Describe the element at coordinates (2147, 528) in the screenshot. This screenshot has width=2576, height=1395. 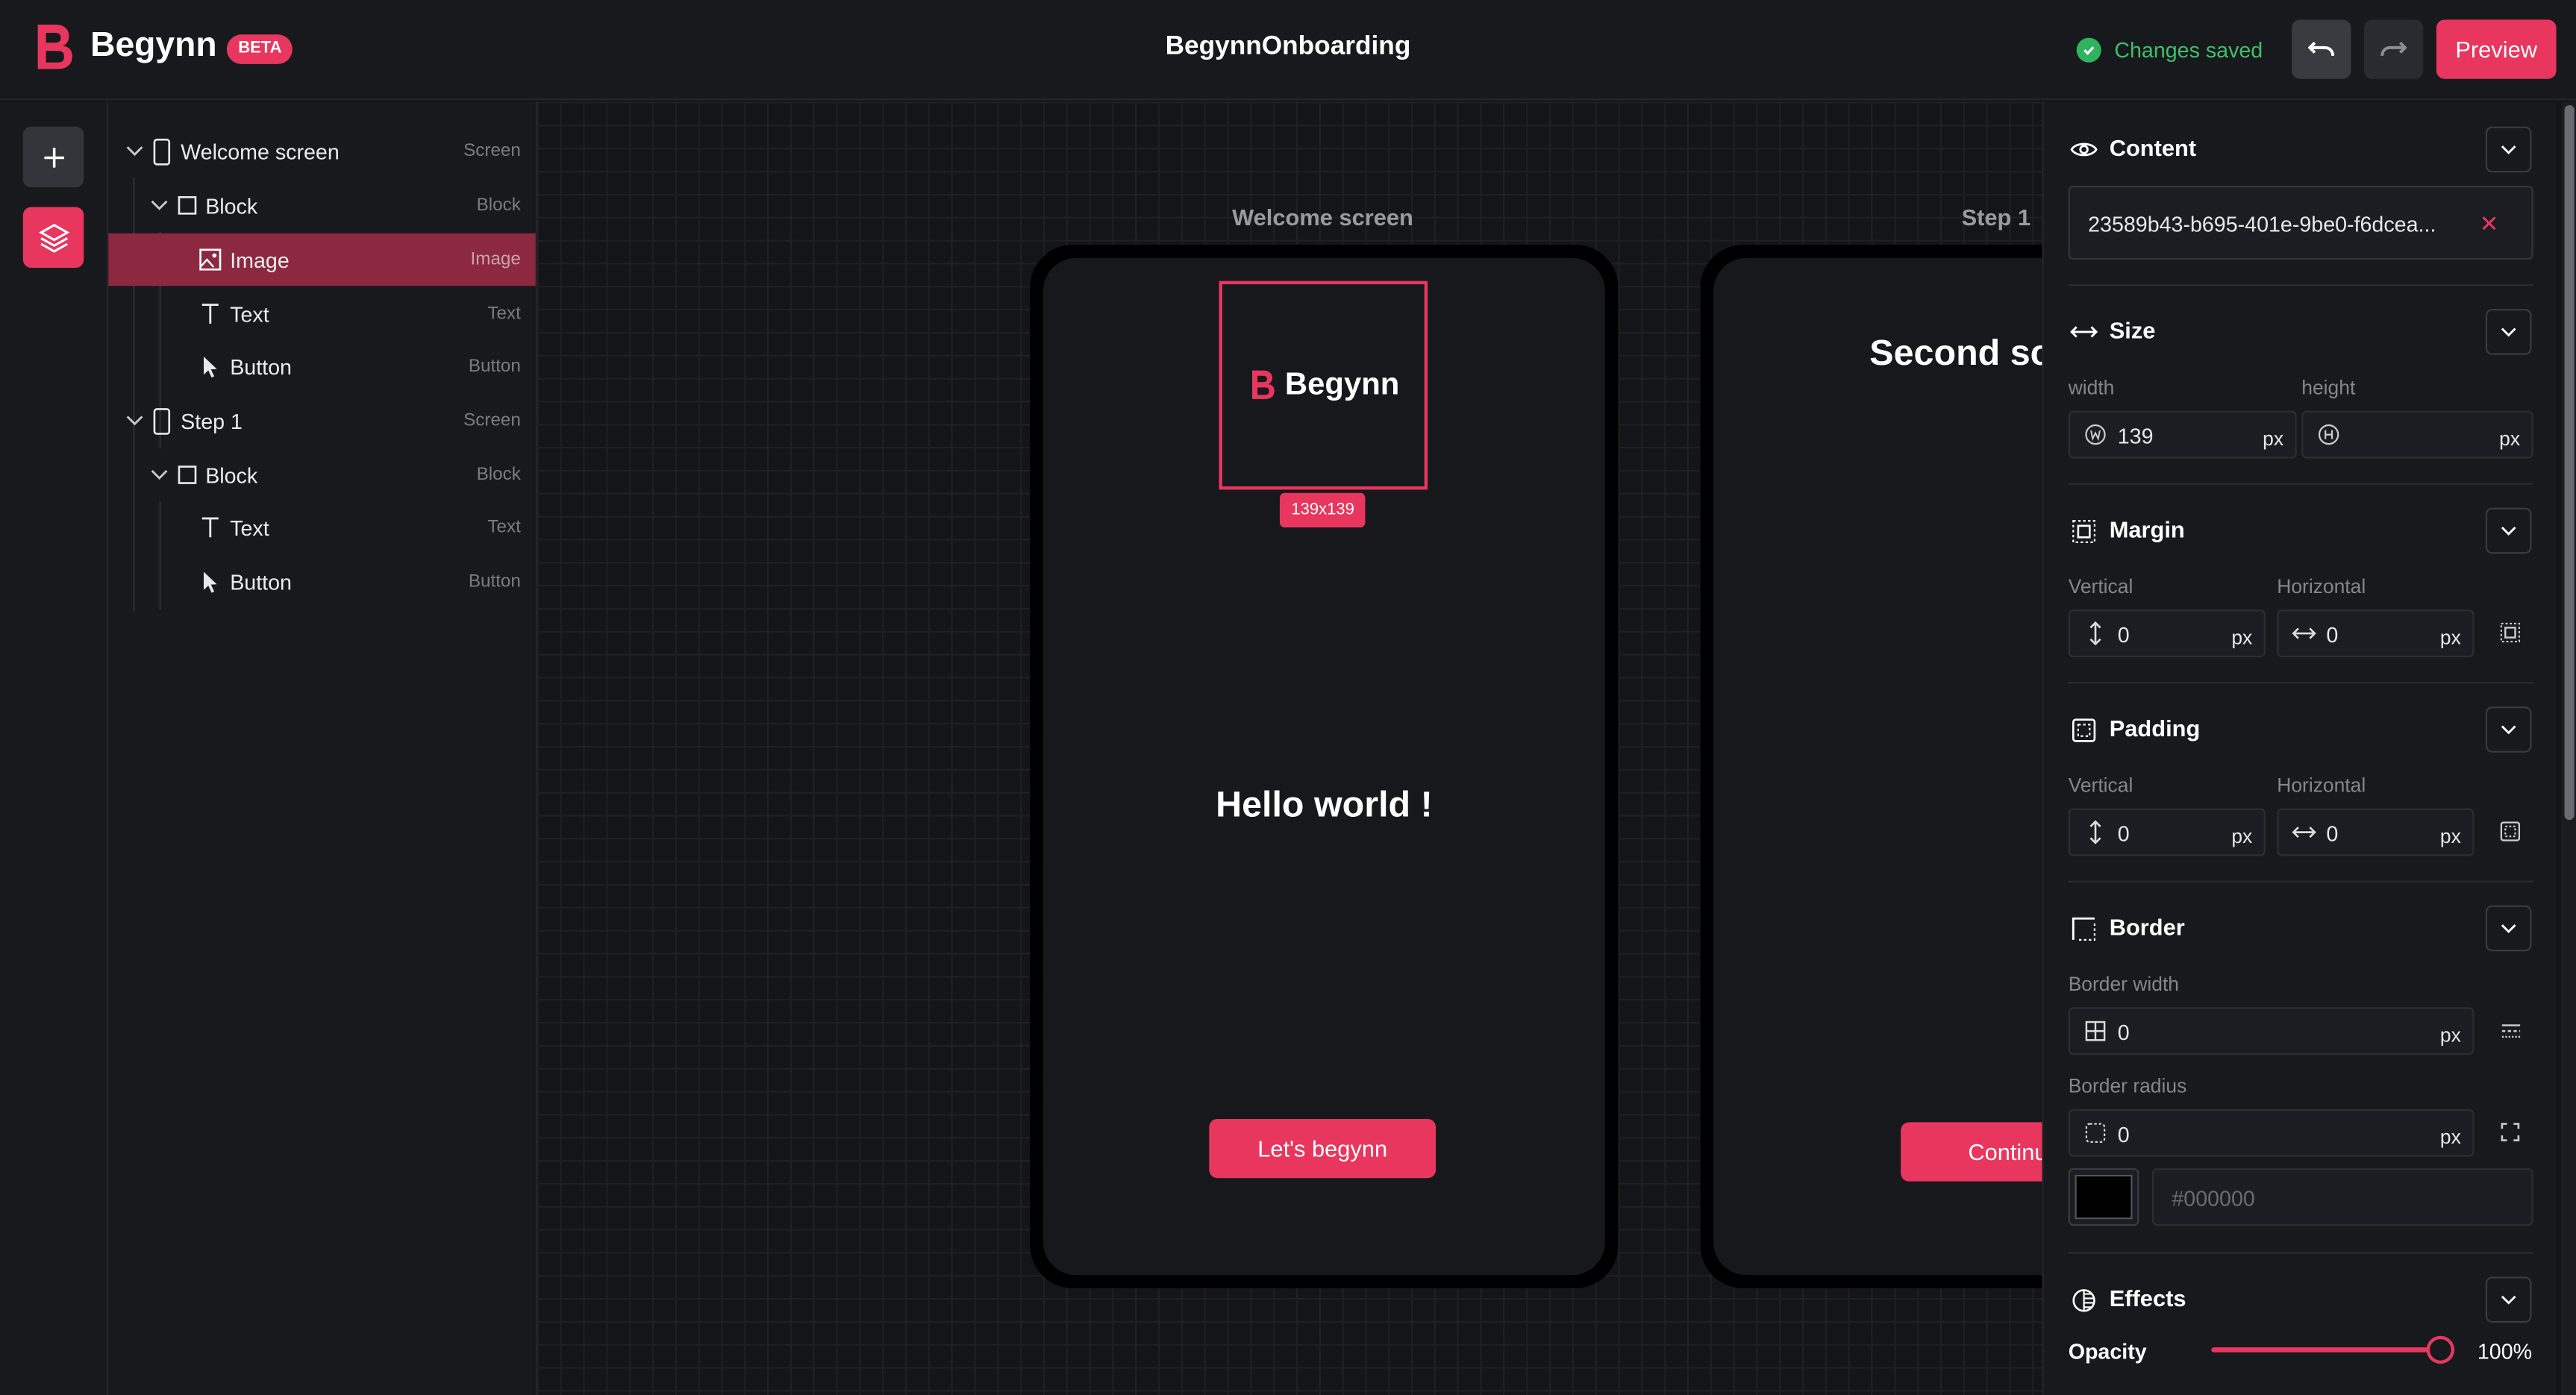
I see `section-title-margin: Margin` at that location.